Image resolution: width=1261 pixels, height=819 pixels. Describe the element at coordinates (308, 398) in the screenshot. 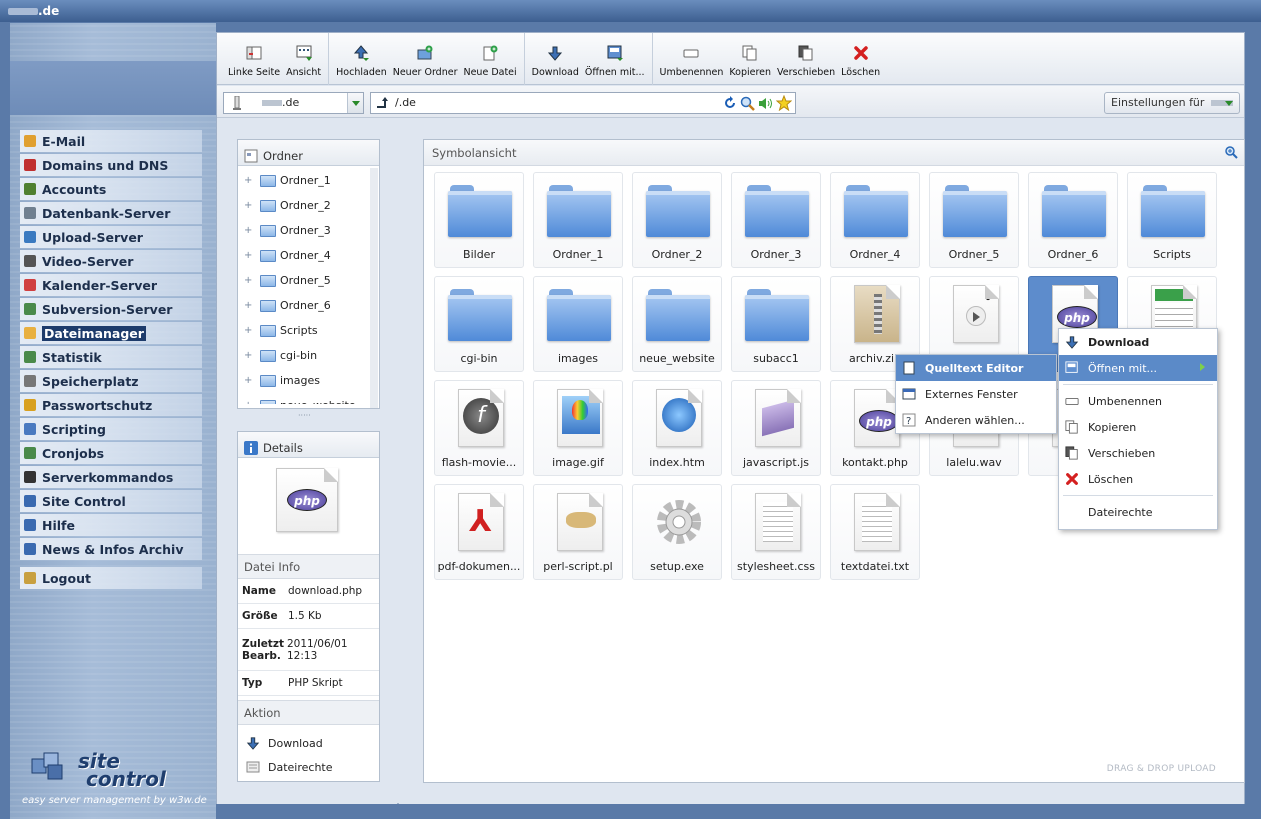

I see `tree-item: + neue_website` at that location.